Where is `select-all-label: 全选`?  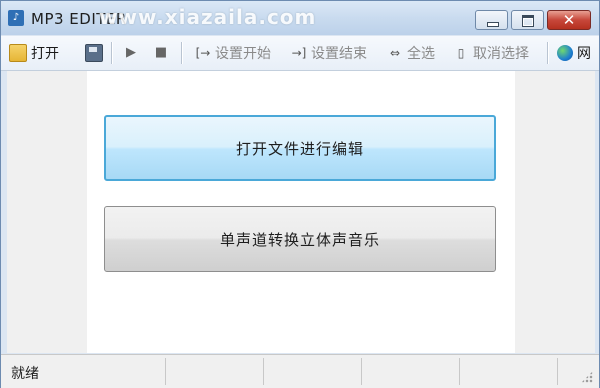 select-all-label: 全选 is located at coordinates (421, 54).